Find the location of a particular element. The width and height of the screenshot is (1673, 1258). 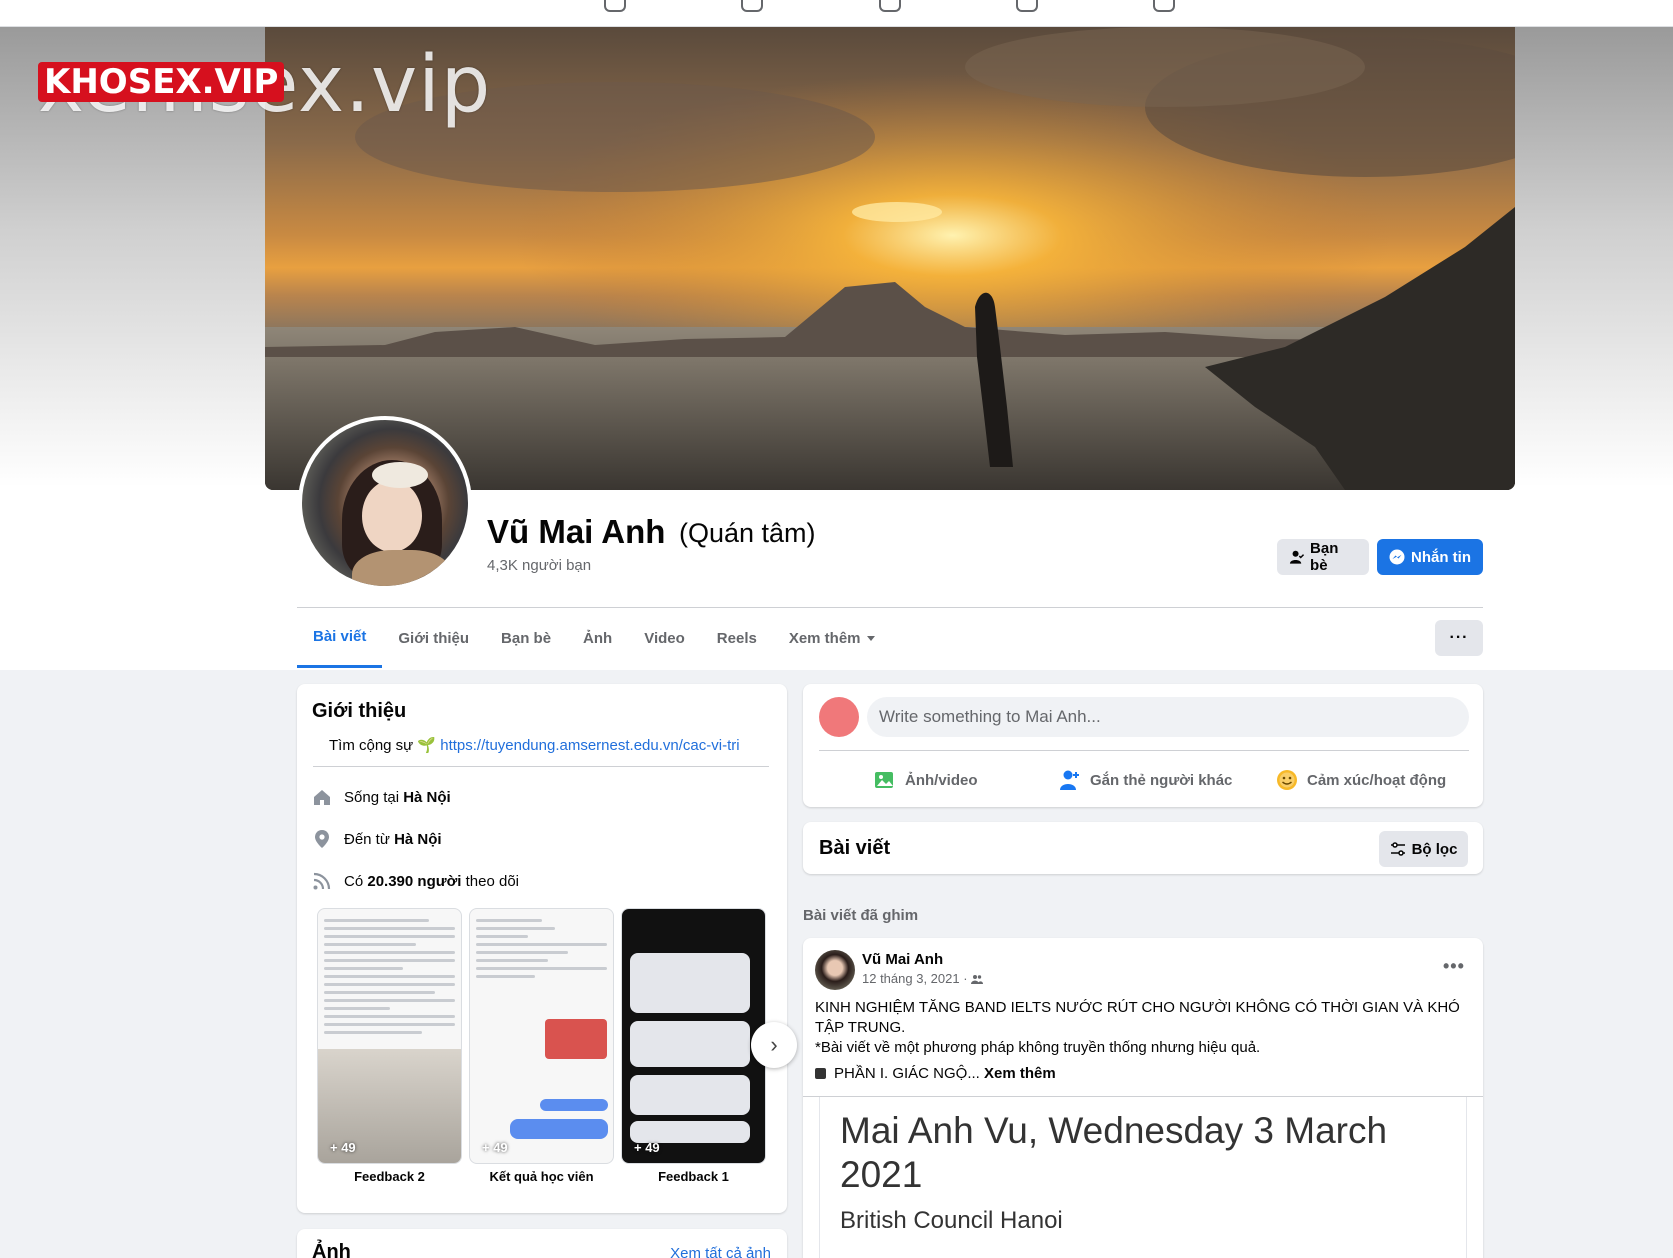

friends-audience-icon is located at coordinates (977, 979).